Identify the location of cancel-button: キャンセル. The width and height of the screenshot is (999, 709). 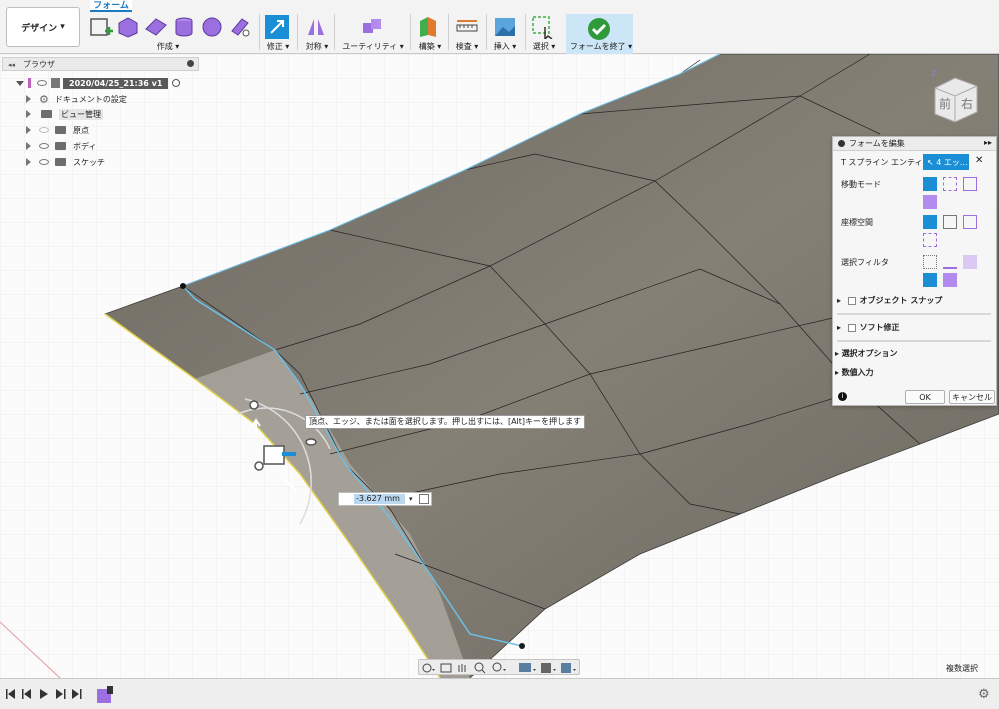
(972, 397).